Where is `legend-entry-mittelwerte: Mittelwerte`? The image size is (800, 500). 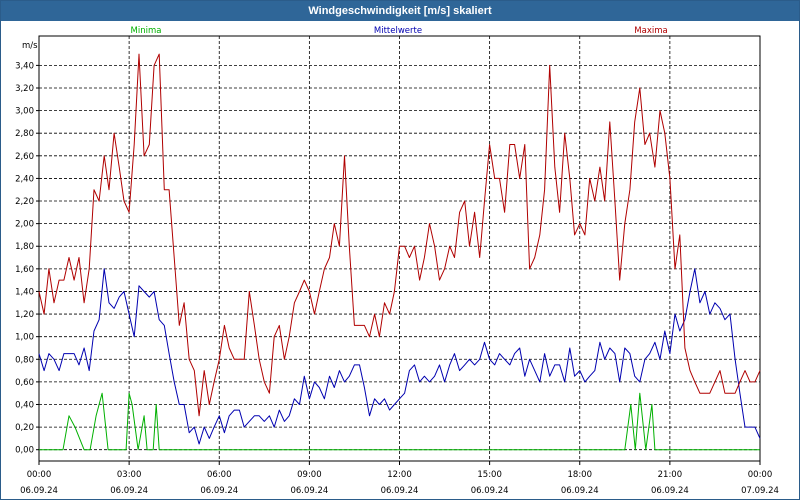
legend-entry-mittelwerte: Mittelwerte is located at coordinates (398, 31).